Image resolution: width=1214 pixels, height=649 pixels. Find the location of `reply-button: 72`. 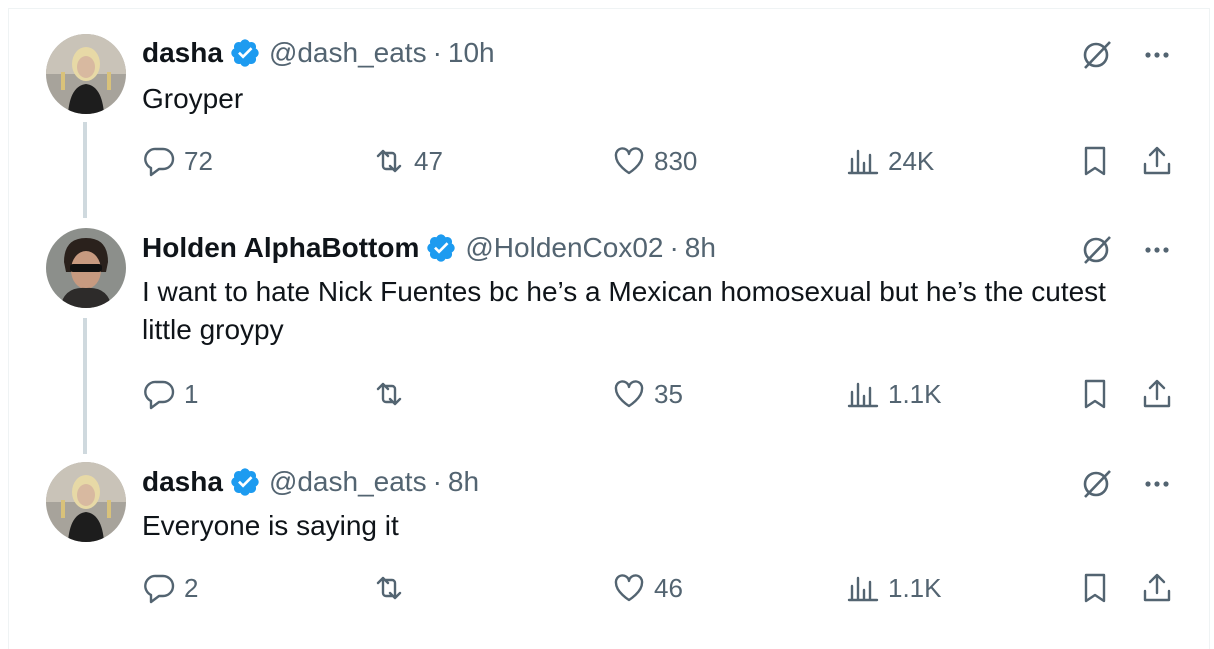

reply-button: 72 is located at coordinates (177, 161).